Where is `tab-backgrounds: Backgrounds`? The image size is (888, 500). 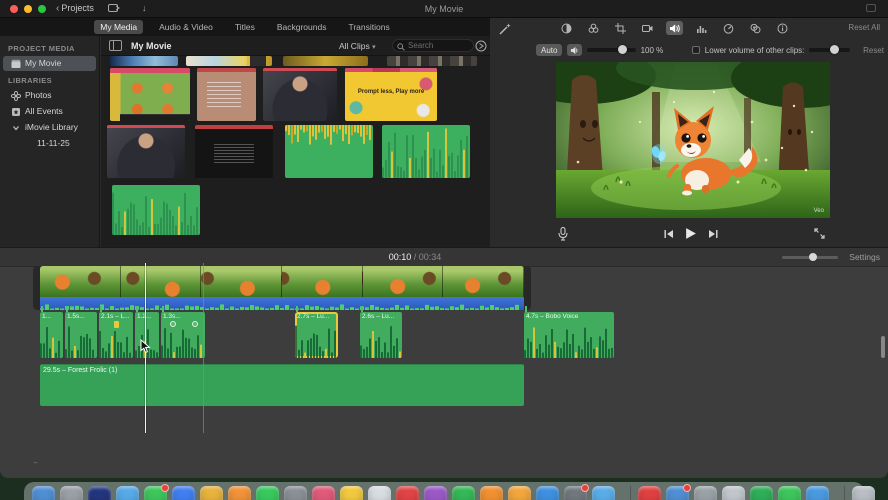
tab-backgrounds: Backgrounds is located at coordinates (302, 27).